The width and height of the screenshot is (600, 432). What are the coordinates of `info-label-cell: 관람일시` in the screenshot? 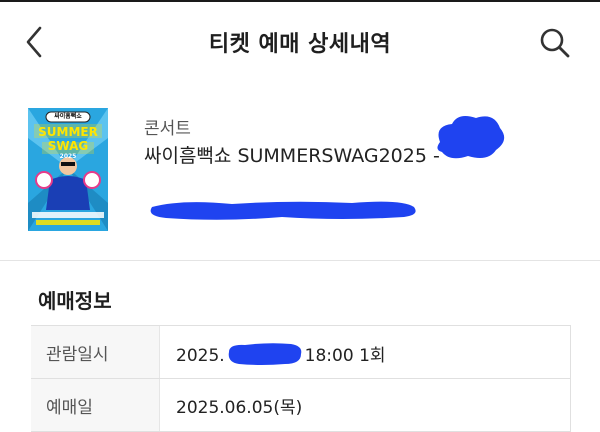 It's located at (95, 352).